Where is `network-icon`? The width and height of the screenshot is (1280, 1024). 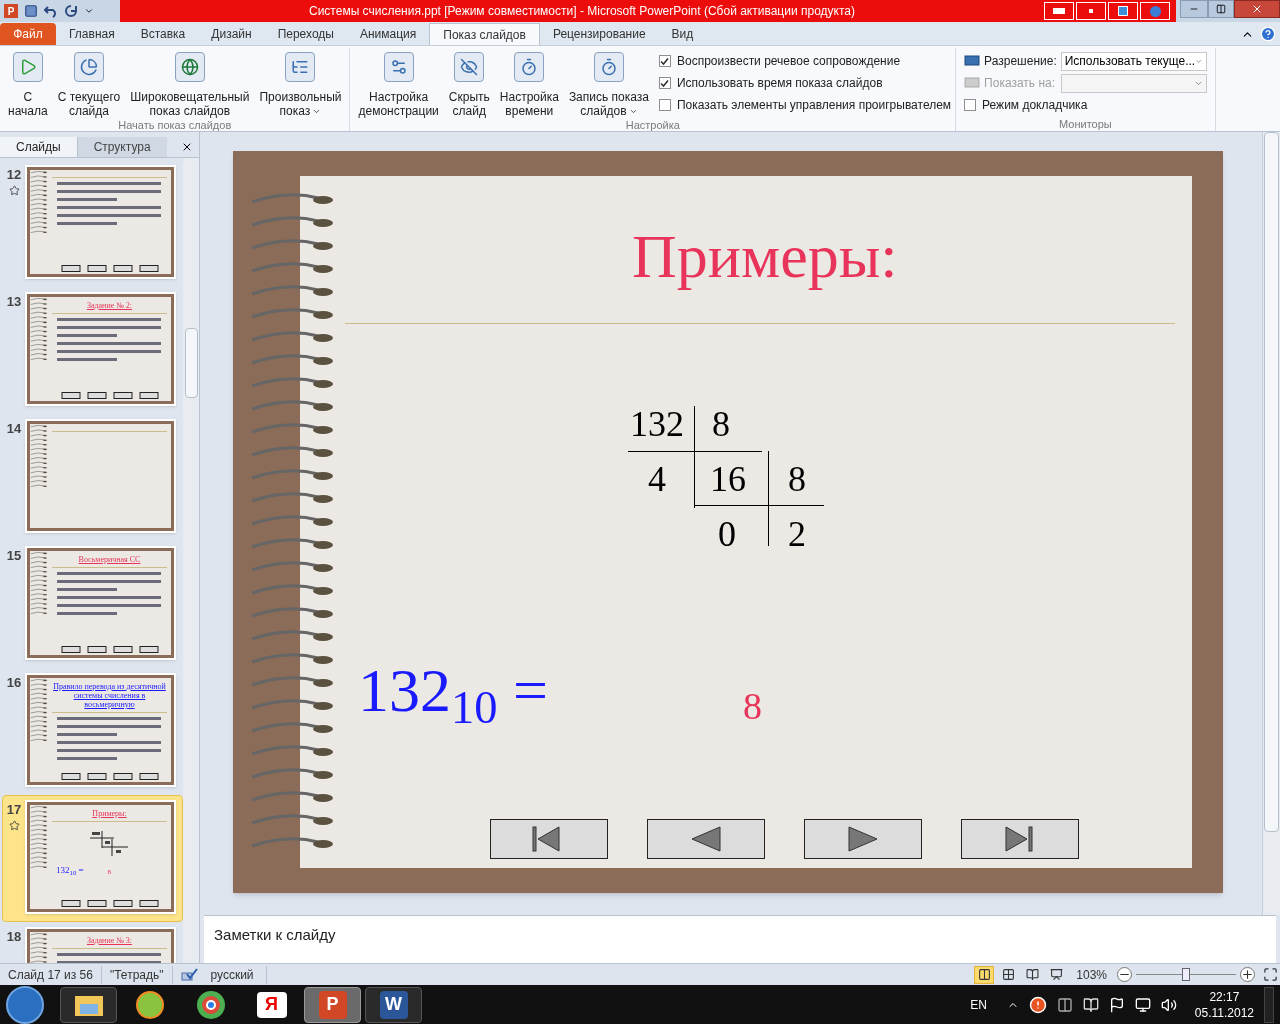
network-icon is located at coordinates (1142, 1004).